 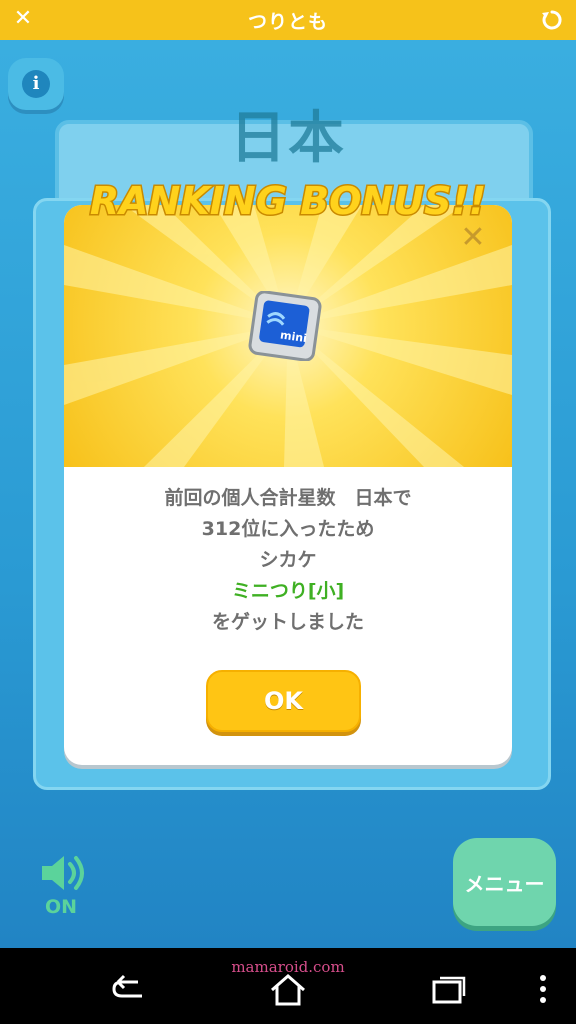 What do you see at coordinates (63, 873) in the screenshot?
I see `speaker-icon` at bounding box center [63, 873].